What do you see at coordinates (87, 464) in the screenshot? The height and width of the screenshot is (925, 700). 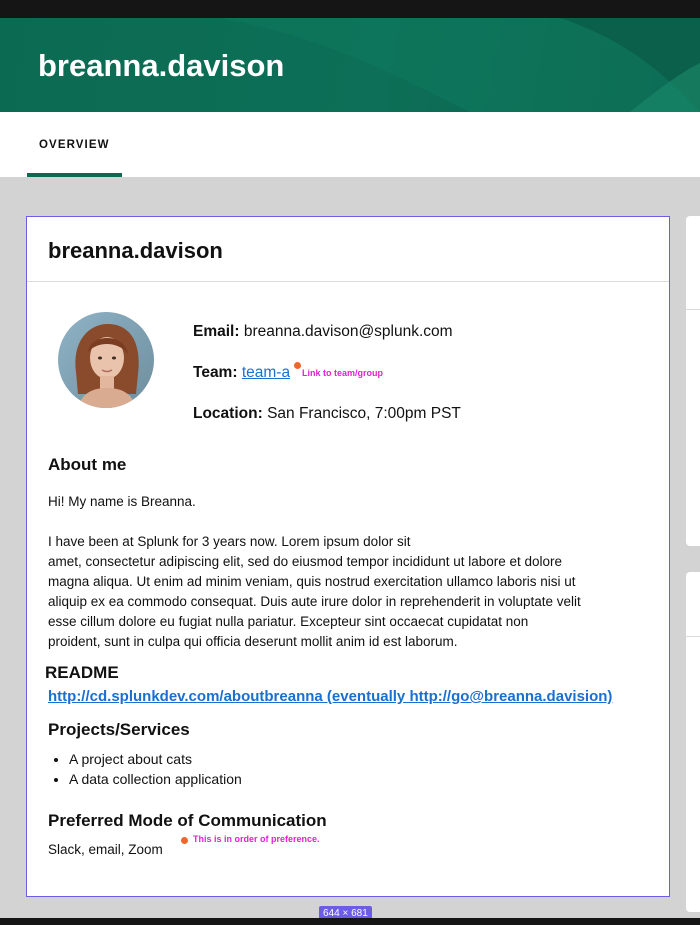 I see `about-title: About me` at bounding box center [87, 464].